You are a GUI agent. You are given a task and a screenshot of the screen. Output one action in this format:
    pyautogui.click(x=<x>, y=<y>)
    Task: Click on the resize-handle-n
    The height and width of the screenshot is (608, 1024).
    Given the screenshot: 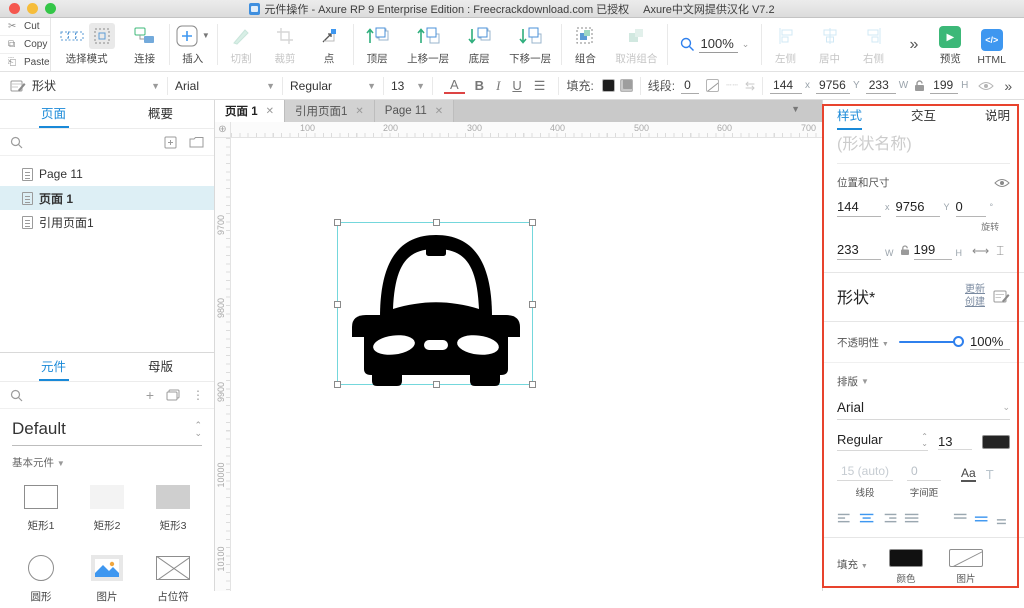 What is the action you would take?
    pyautogui.click(x=436, y=222)
    